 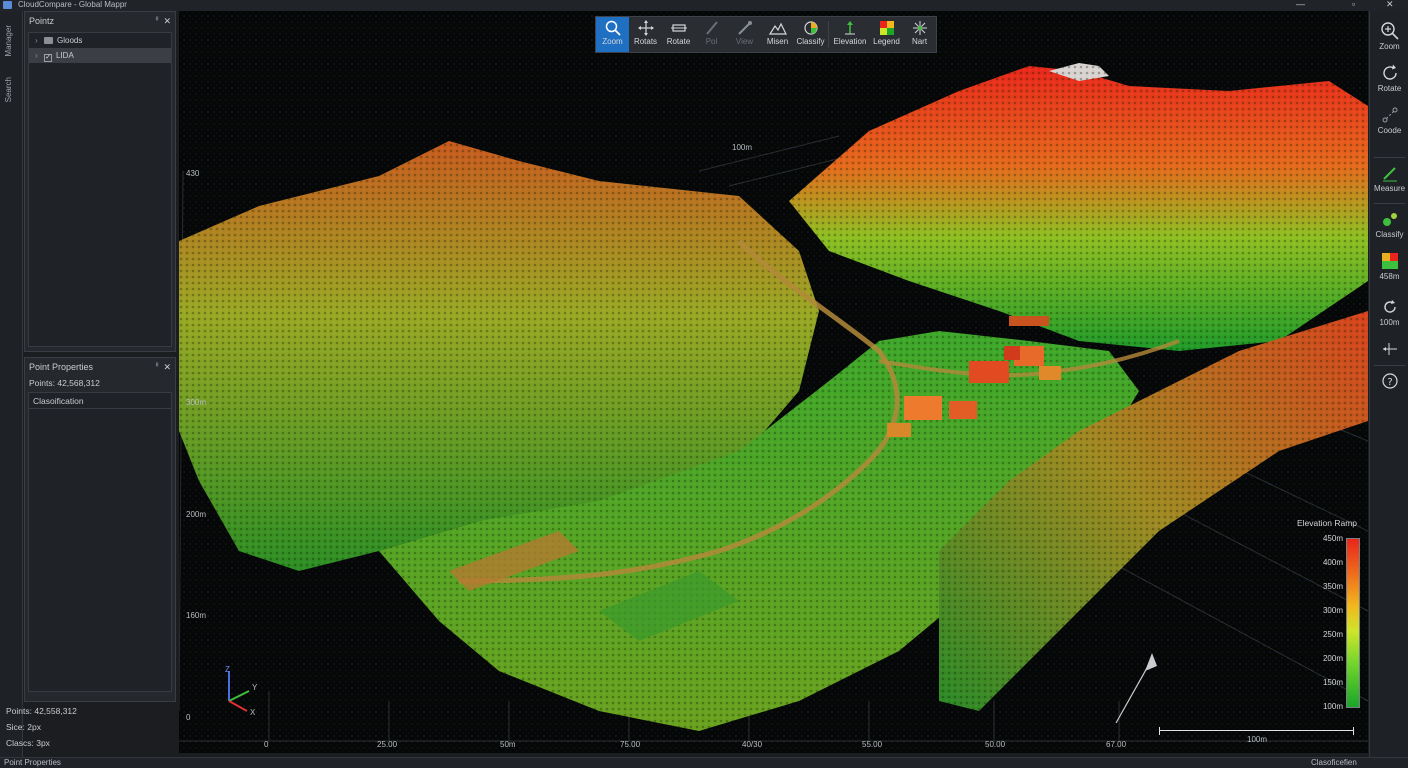 I want to click on gizmo-z-label: Z, so click(x=227, y=669).